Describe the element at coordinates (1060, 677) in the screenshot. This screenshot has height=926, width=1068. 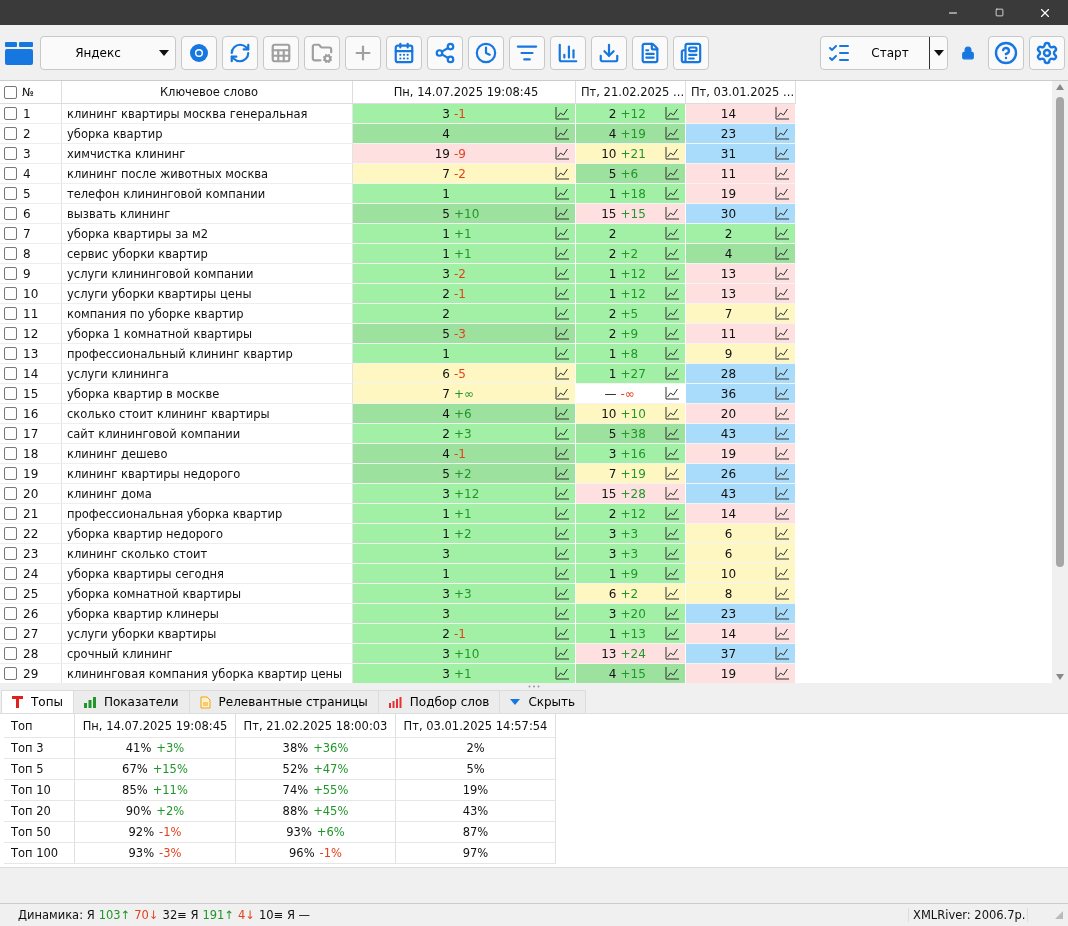
I see `scroll-down-icon` at that location.